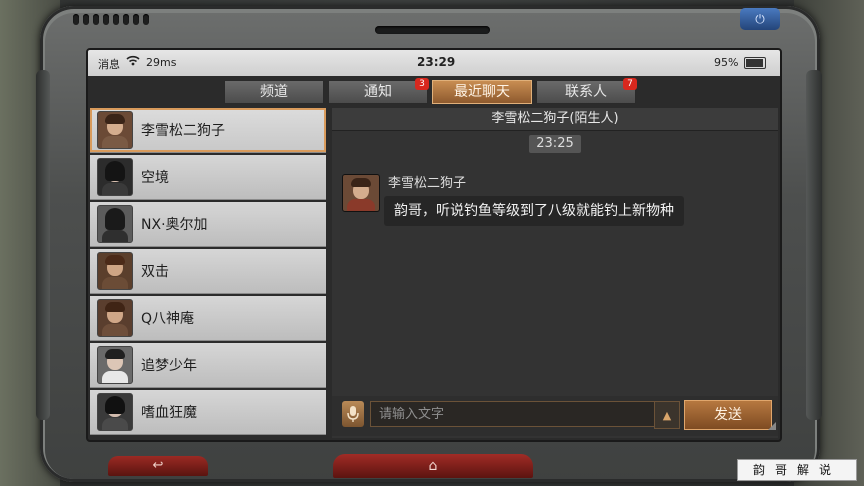 Image resolution: width=864 pixels, height=486 pixels. What do you see at coordinates (161, 62) in the screenshot?
I see `network-latency: 29ms` at bounding box center [161, 62].